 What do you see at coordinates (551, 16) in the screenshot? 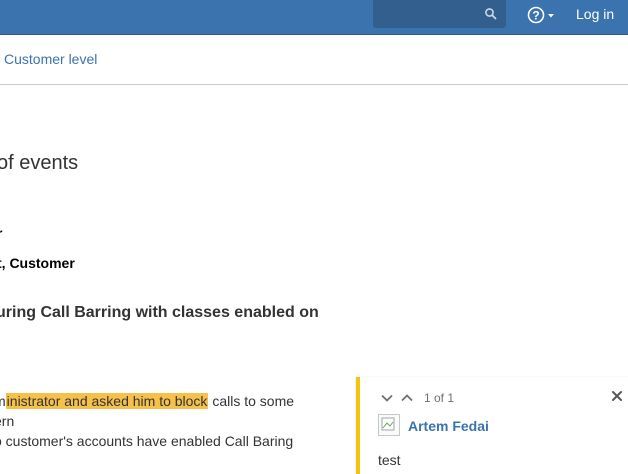
I see `chevron-down-icon` at bounding box center [551, 16].